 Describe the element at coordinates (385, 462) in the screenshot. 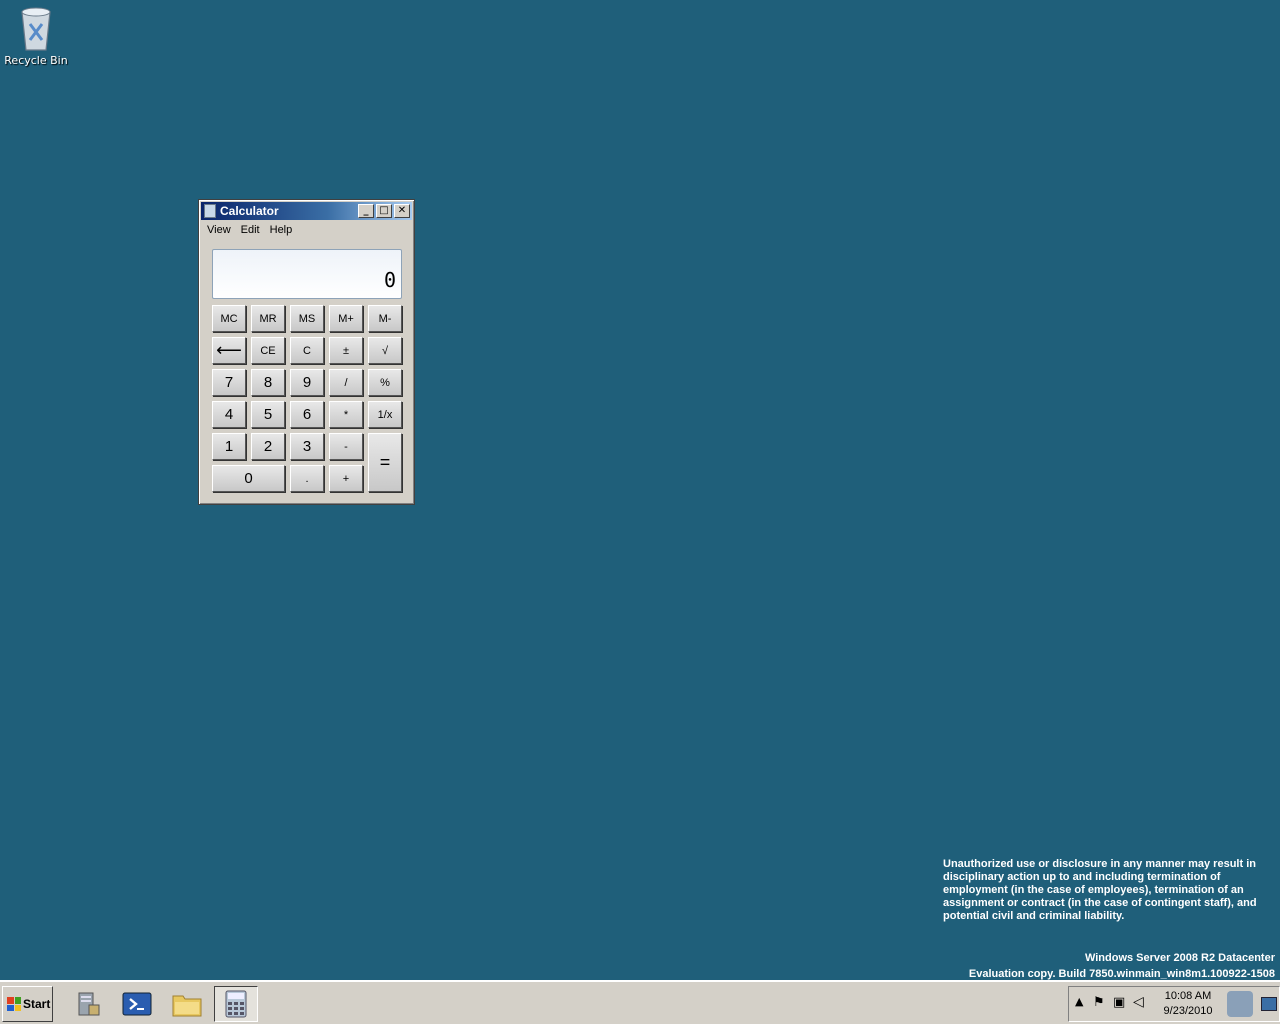

I see `key-equals: =` at that location.